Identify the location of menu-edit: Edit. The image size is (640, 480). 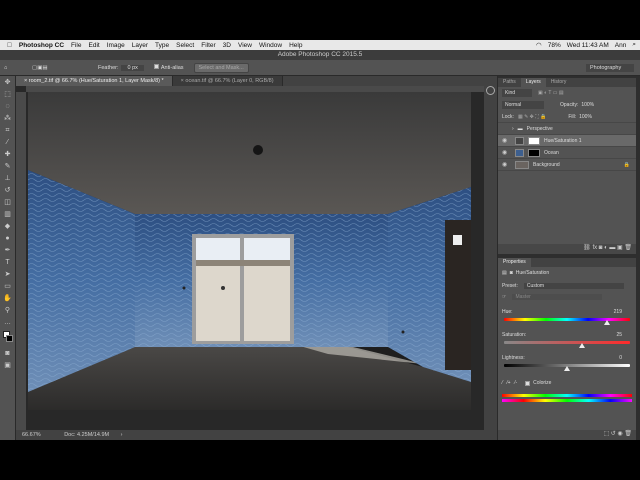
(94, 45).